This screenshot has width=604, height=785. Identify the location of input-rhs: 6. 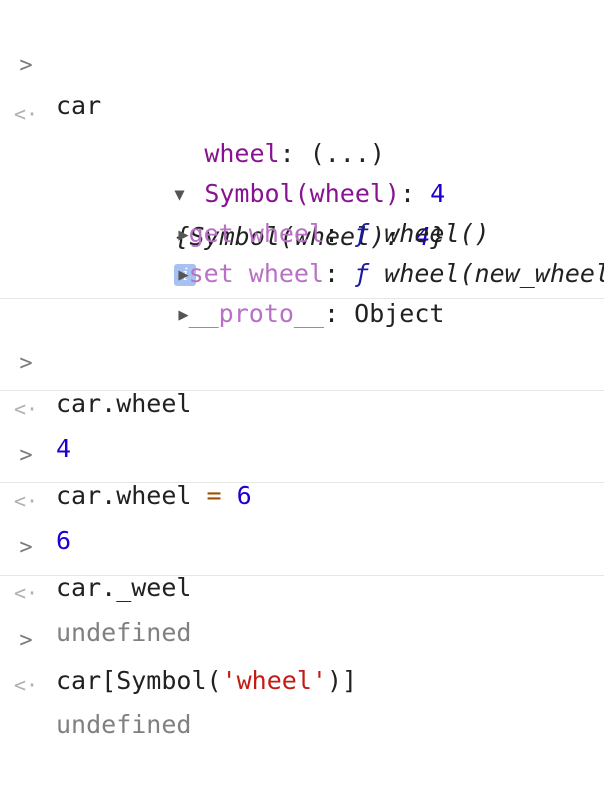
(244, 495).